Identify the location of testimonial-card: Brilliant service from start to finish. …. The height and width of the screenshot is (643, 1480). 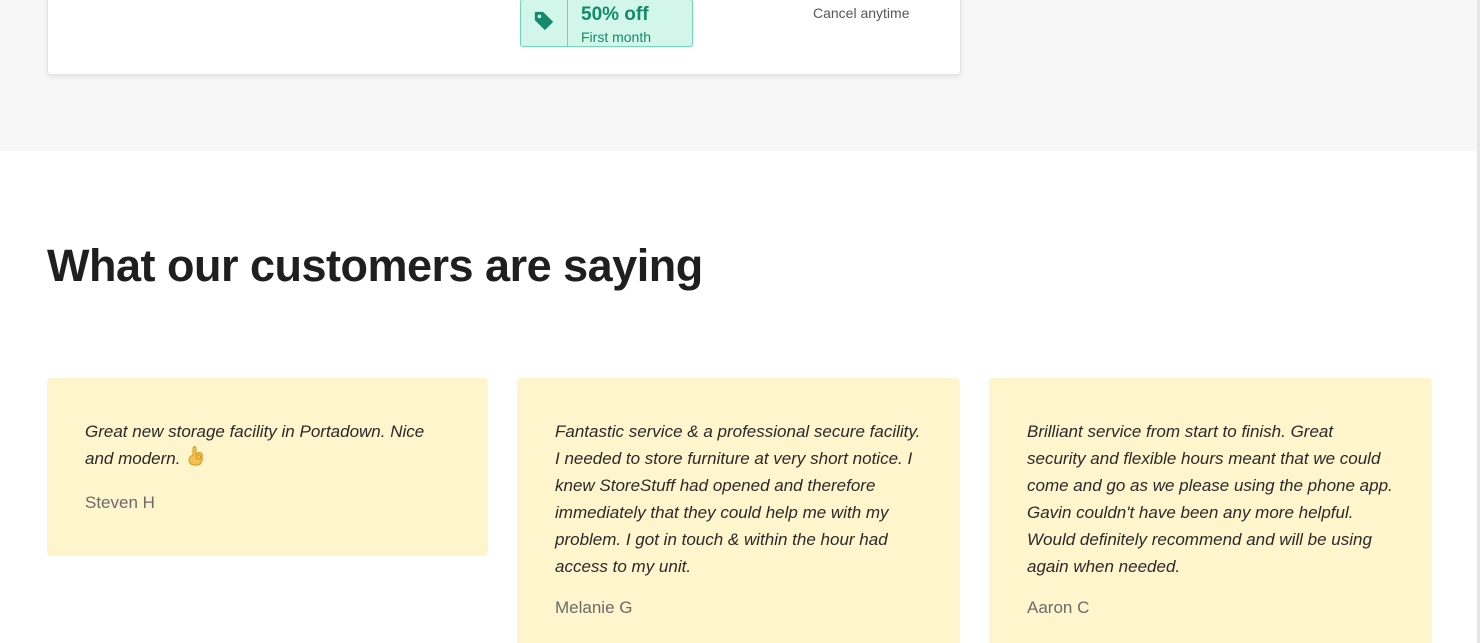
(1210, 510).